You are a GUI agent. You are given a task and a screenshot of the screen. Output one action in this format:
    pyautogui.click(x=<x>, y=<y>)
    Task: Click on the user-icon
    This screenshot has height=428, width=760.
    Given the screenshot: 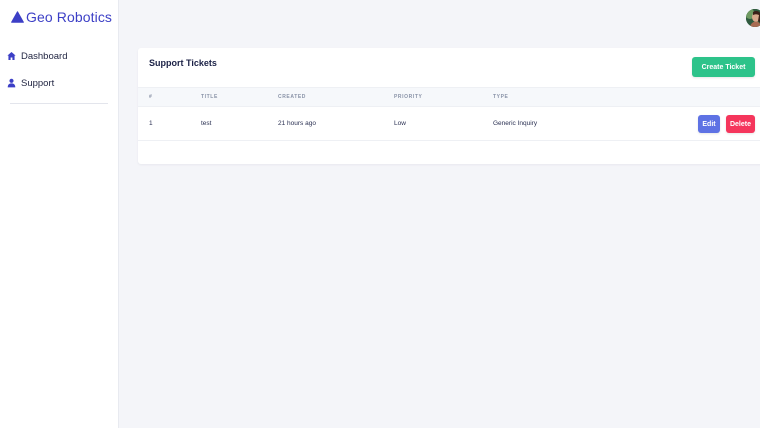 What is the action you would take?
    pyautogui.click(x=11, y=83)
    